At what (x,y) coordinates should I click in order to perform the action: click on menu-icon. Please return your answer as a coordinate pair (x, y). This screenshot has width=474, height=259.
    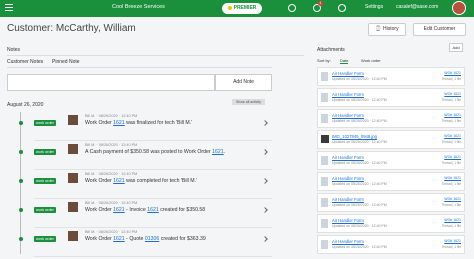
    Looking at the image, I should click on (9, 8).